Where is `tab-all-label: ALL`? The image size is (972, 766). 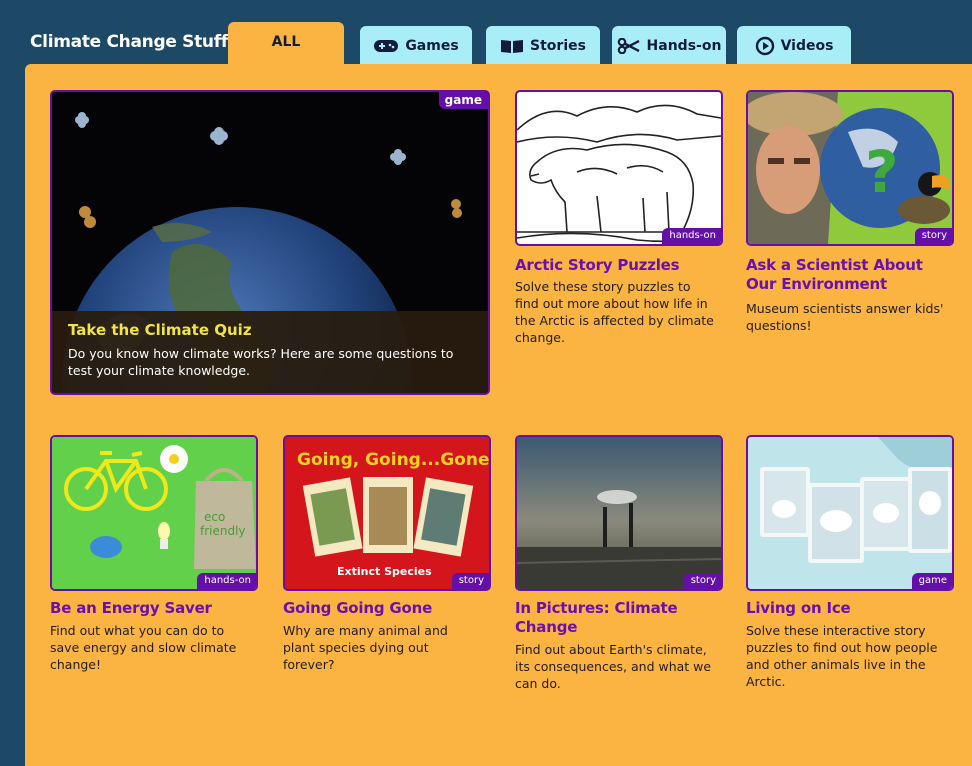 tab-all-label: ALL is located at coordinates (286, 42).